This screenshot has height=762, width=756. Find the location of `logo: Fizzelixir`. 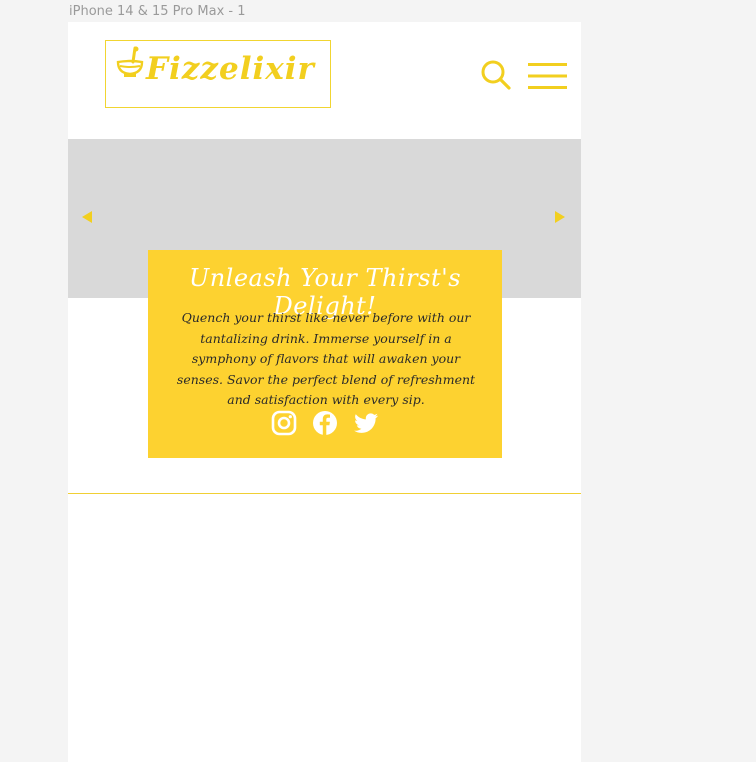

logo: Fizzelixir is located at coordinates (218, 74).